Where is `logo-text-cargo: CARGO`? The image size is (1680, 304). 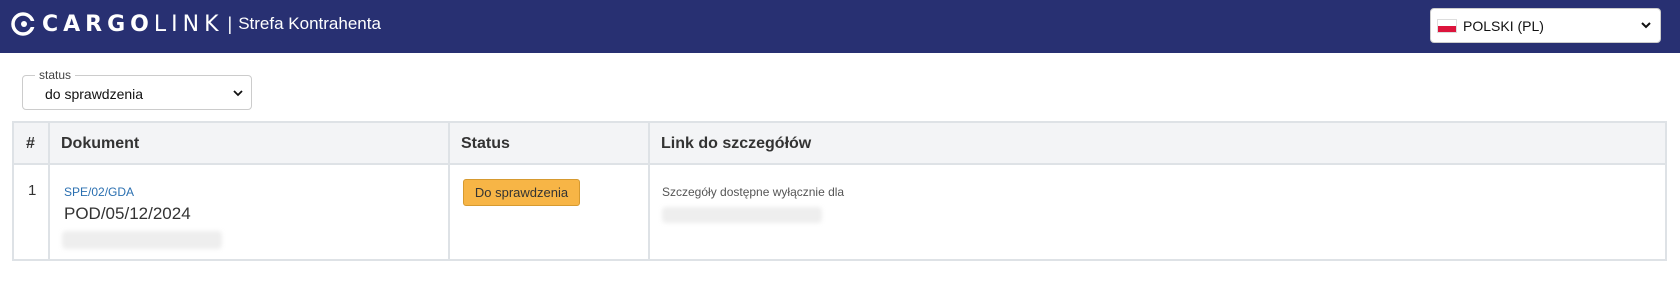
logo-text-cargo: CARGO is located at coordinates (98, 24).